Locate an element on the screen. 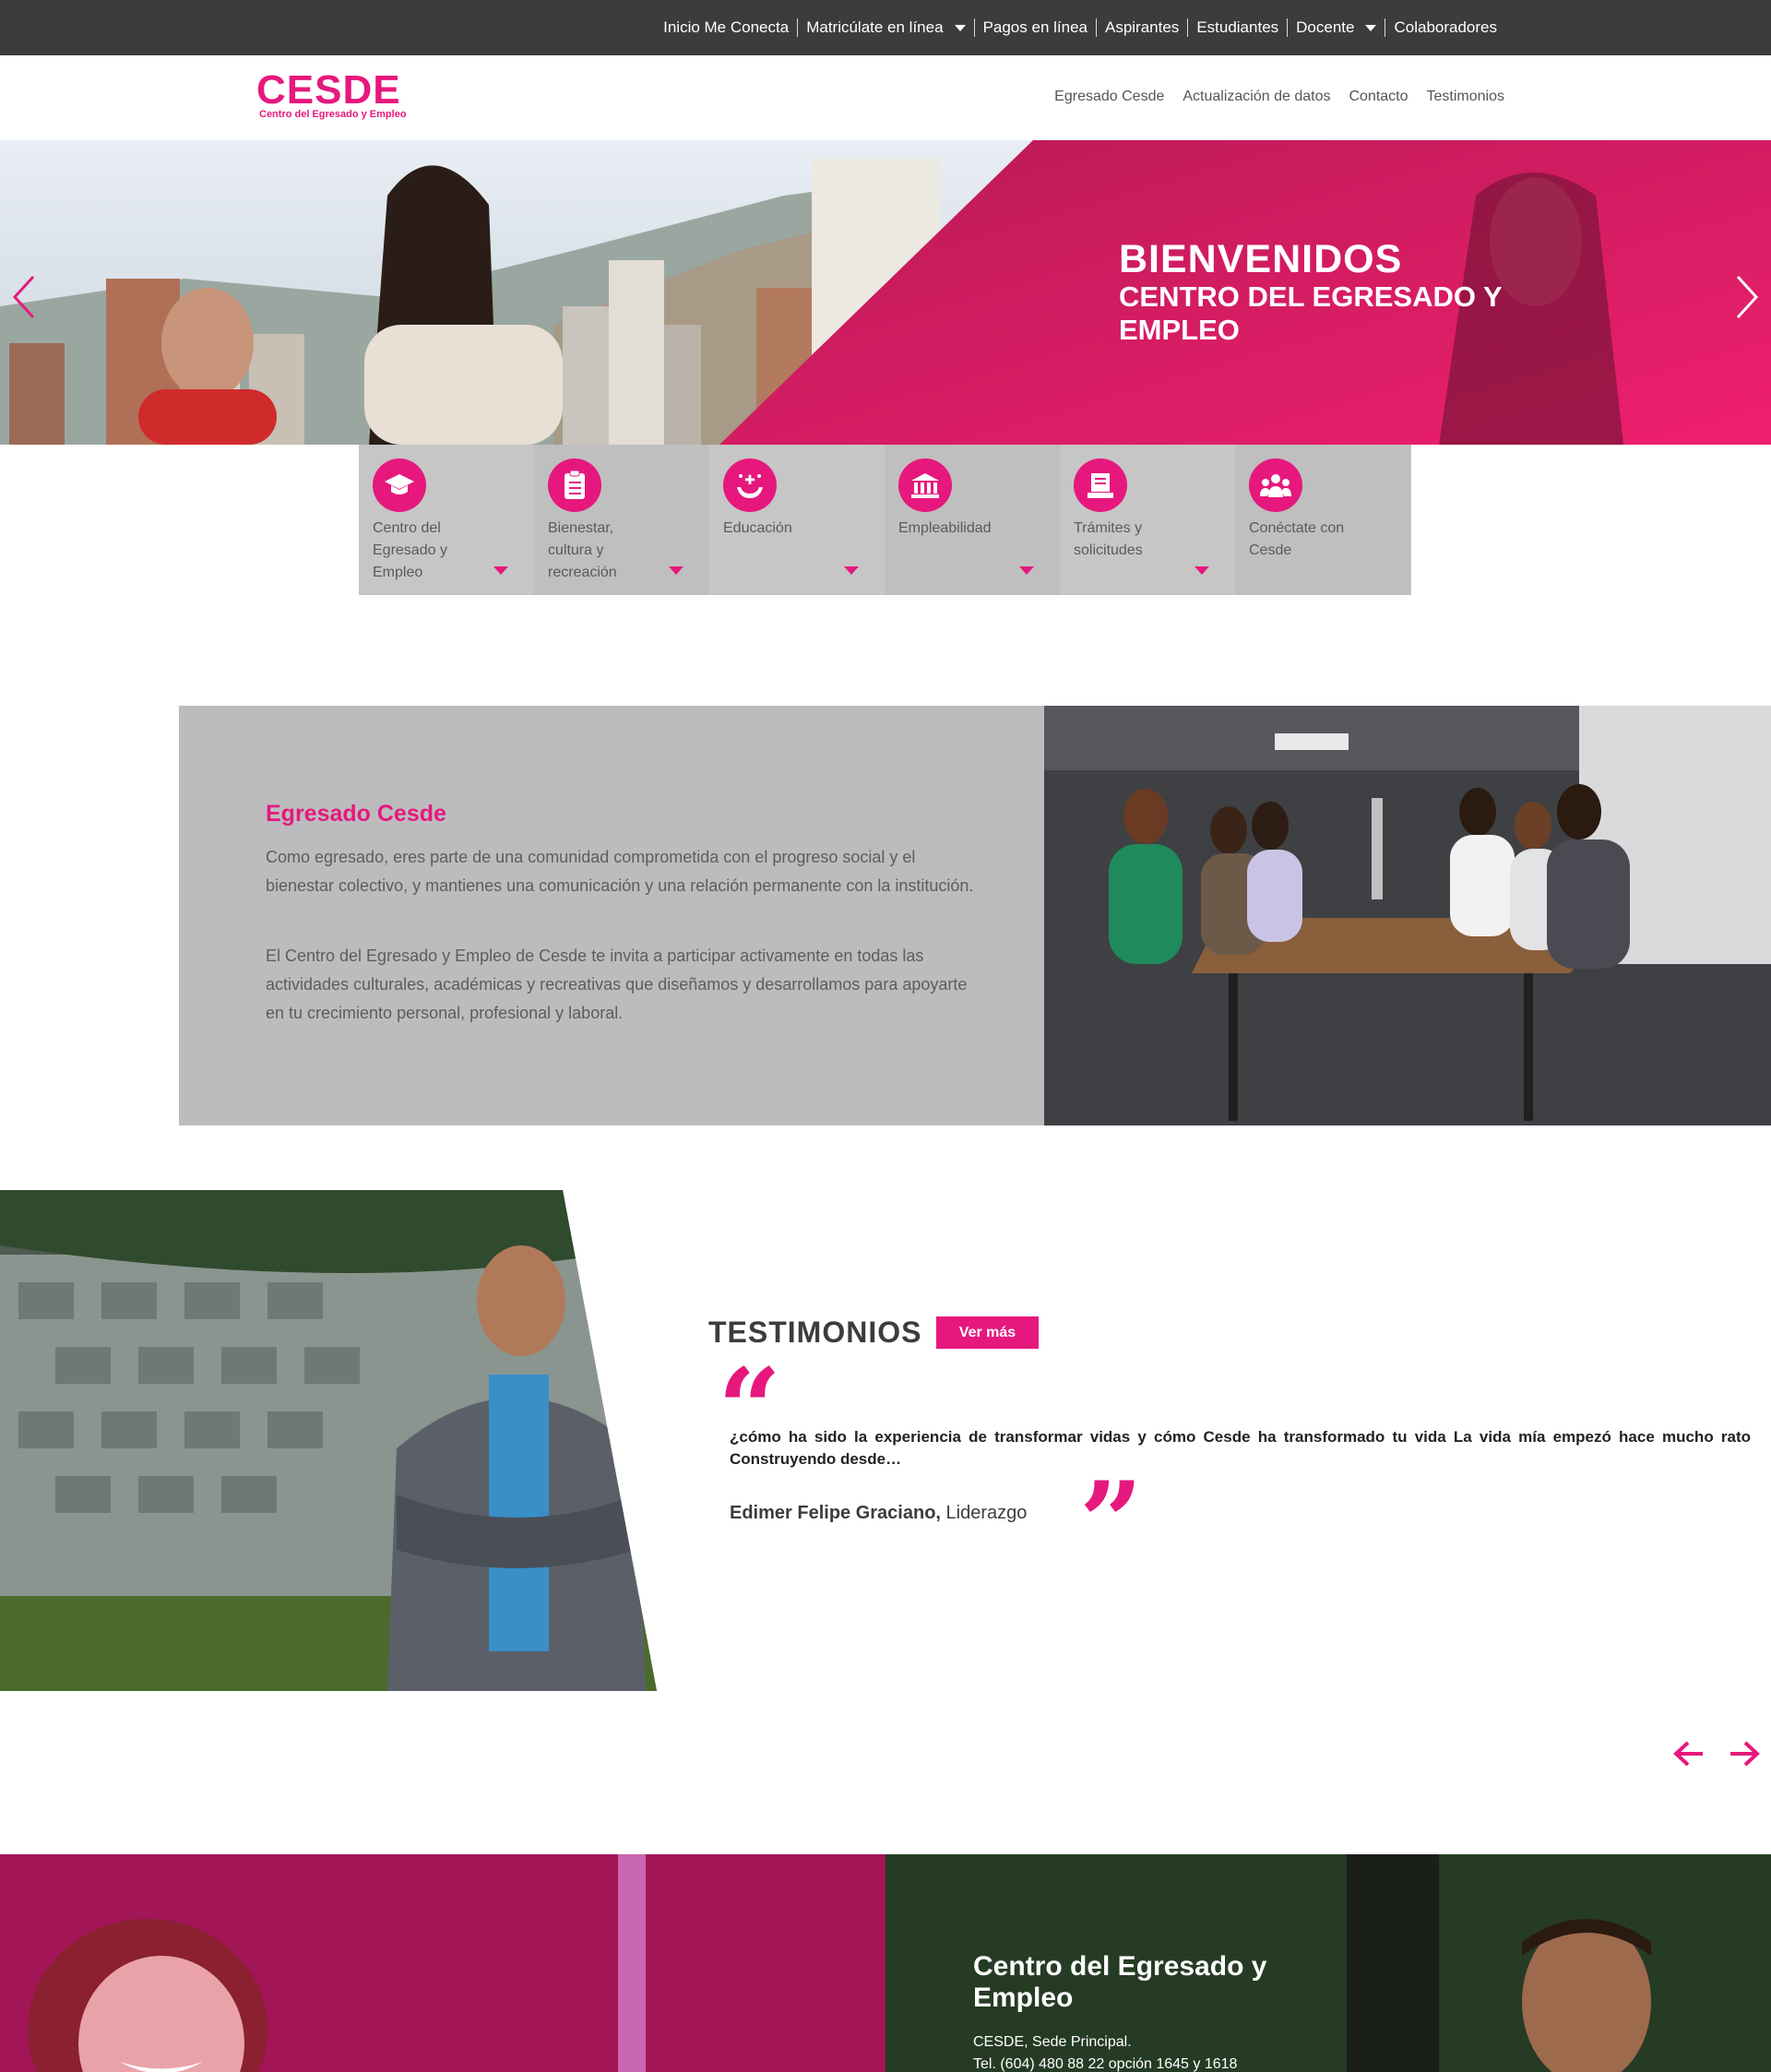 This screenshot has height=2072, width=1771. footer-photo-left is located at coordinates (443, 1963).